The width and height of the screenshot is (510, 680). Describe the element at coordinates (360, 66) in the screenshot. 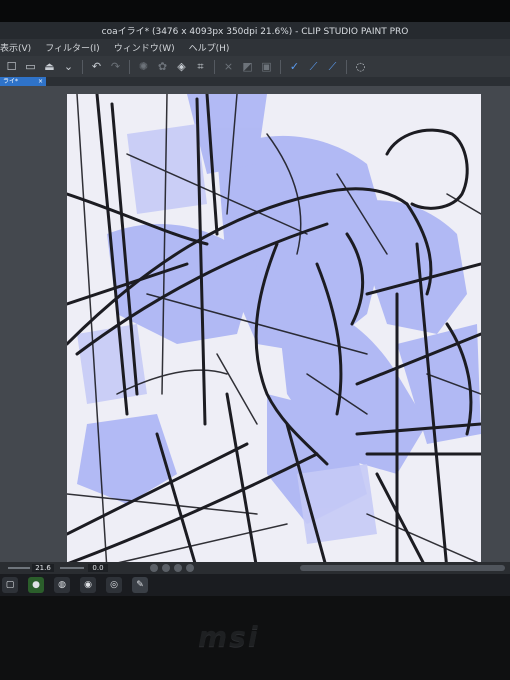

I see `assist-icon: ◌` at that location.